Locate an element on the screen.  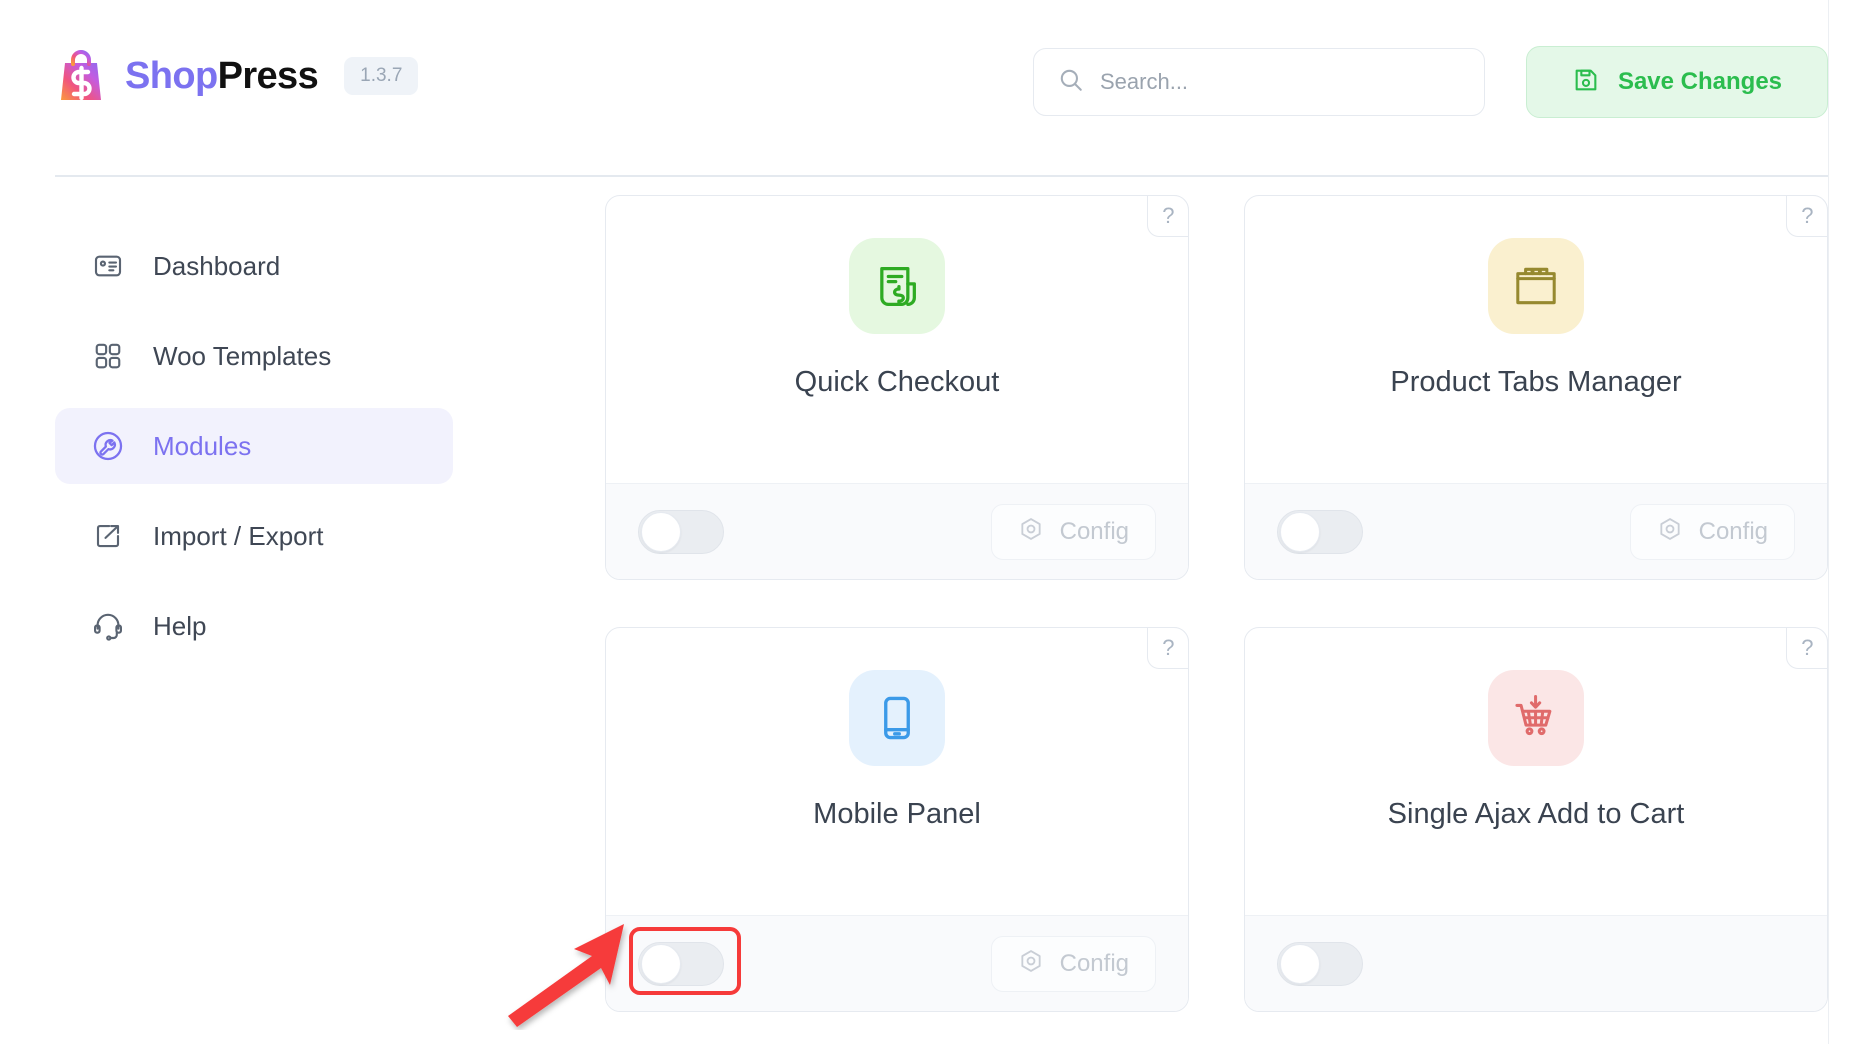
sidebar-item-label: Help is located at coordinates (180, 626).